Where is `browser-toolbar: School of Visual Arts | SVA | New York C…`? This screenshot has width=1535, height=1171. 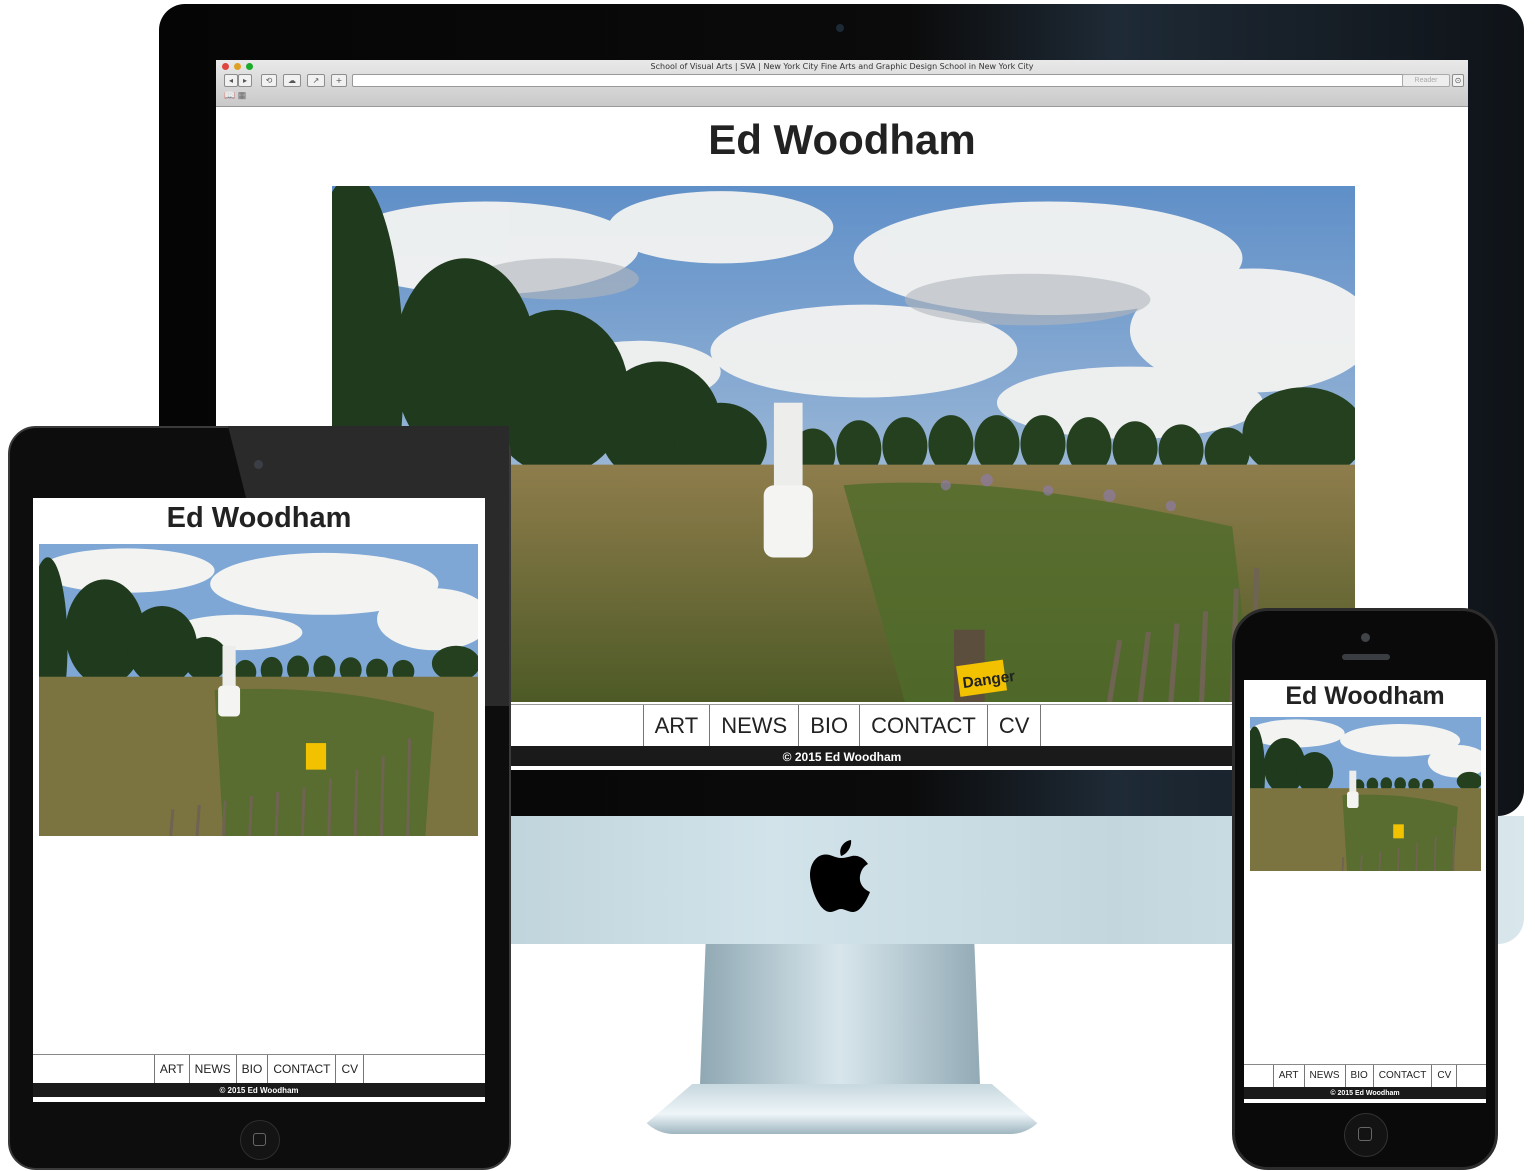
browser-toolbar: School of Visual Arts | SVA | New York C… is located at coordinates (842, 83).